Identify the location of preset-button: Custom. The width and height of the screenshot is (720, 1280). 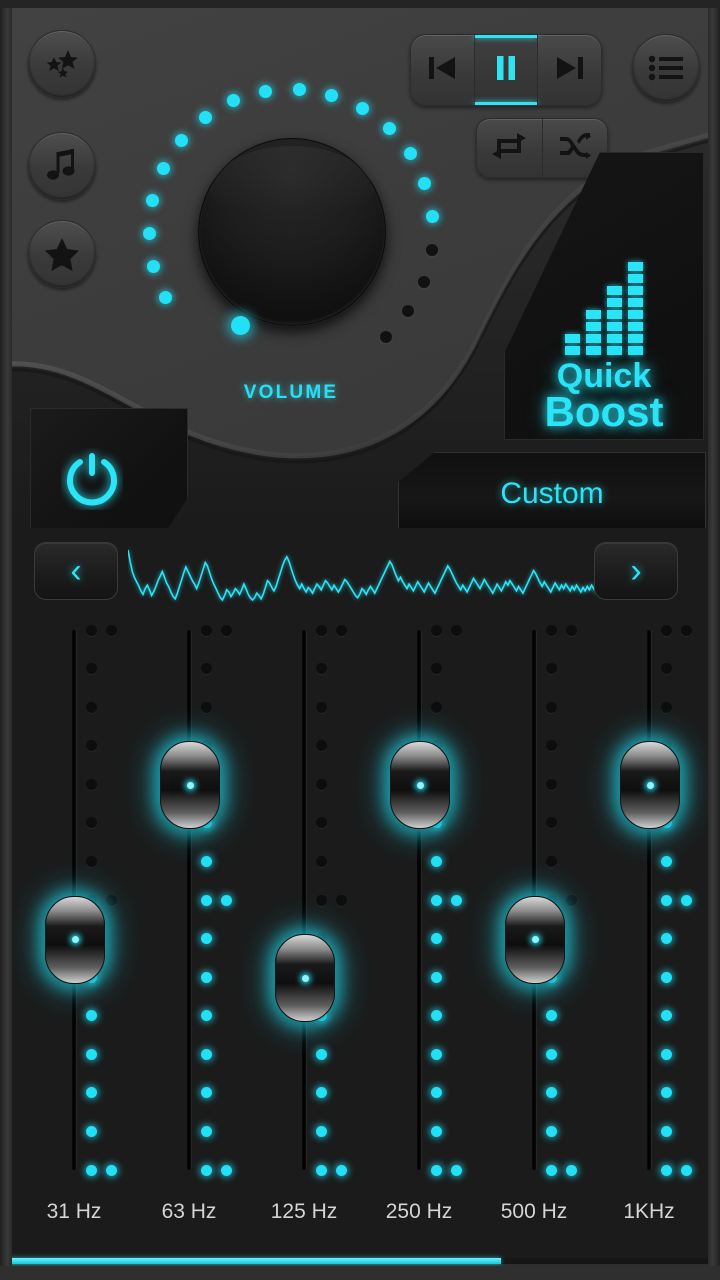
(552, 490).